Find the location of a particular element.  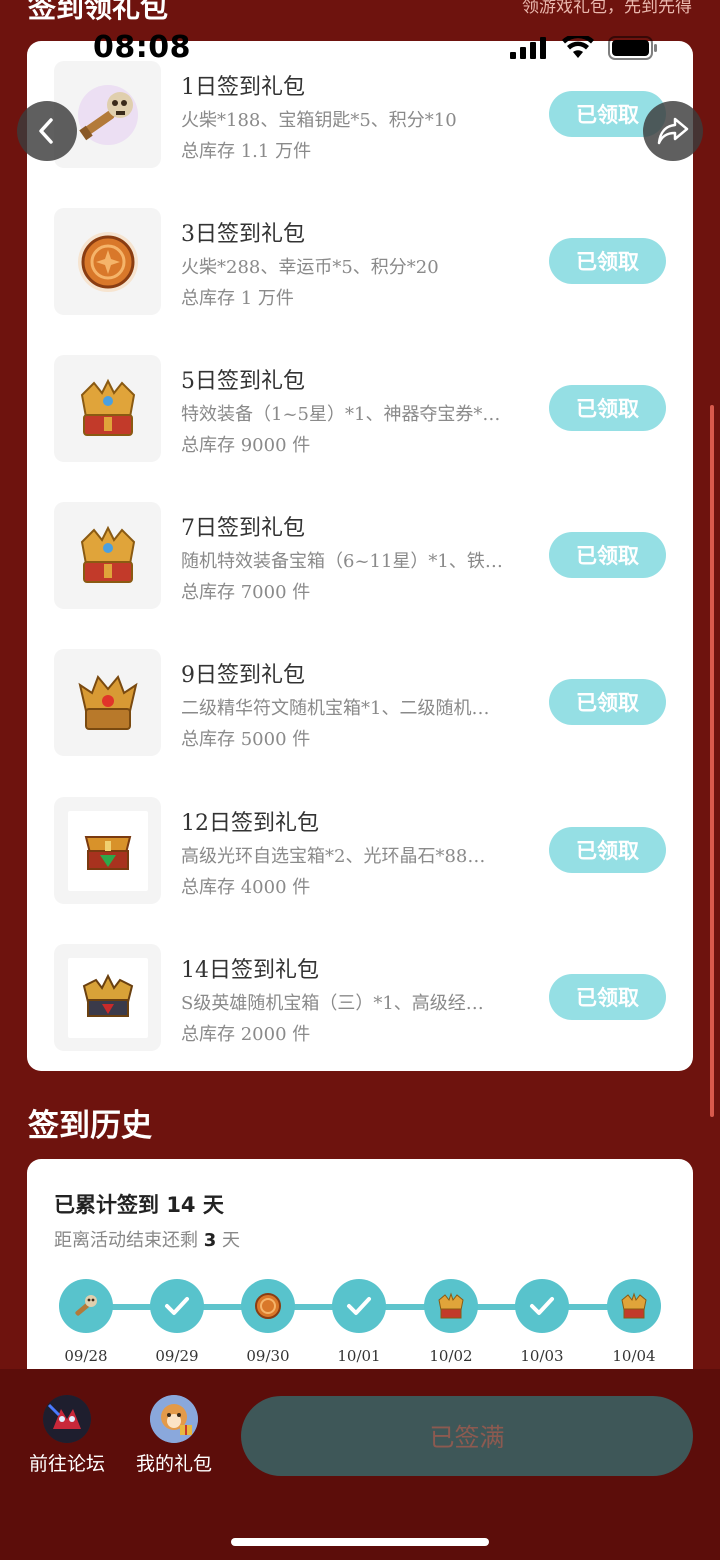

bottom-bar: 前往论坛 我的礼包 已签满 is located at coordinates (360, 1464).